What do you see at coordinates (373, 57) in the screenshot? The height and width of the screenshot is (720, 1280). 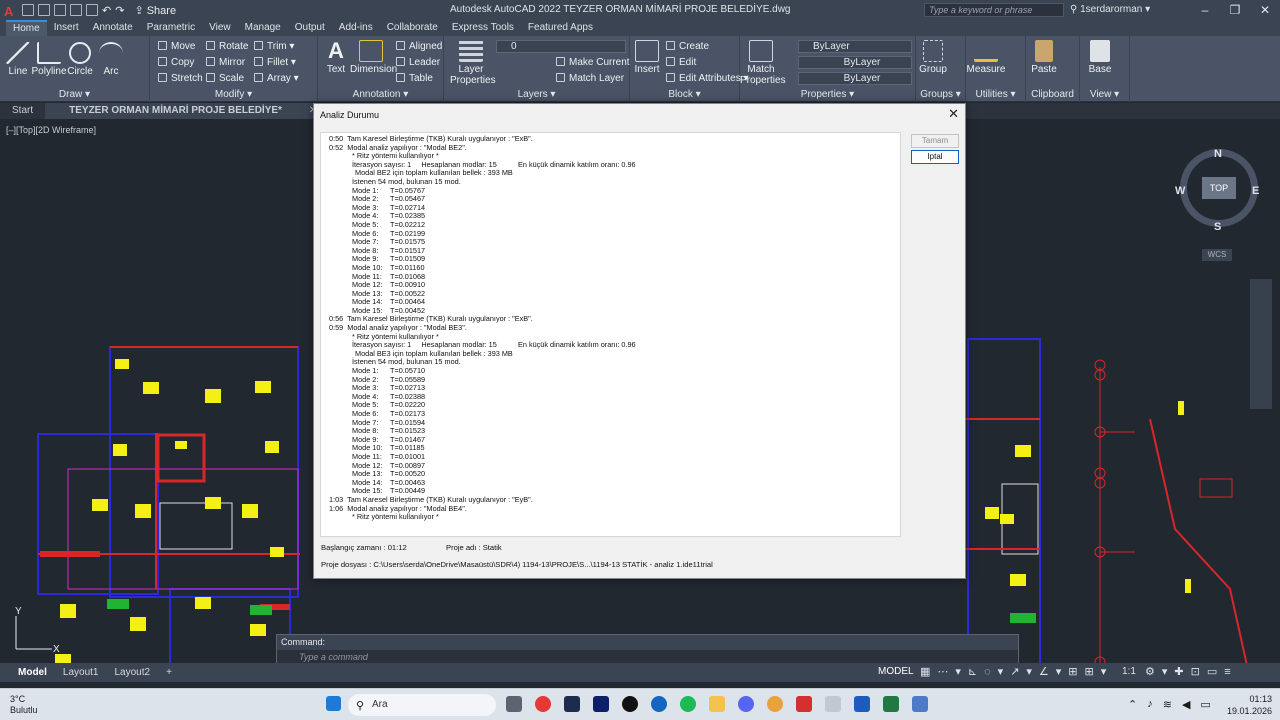 I see `dimension-button: Dimension` at bounding box center [373, 57].